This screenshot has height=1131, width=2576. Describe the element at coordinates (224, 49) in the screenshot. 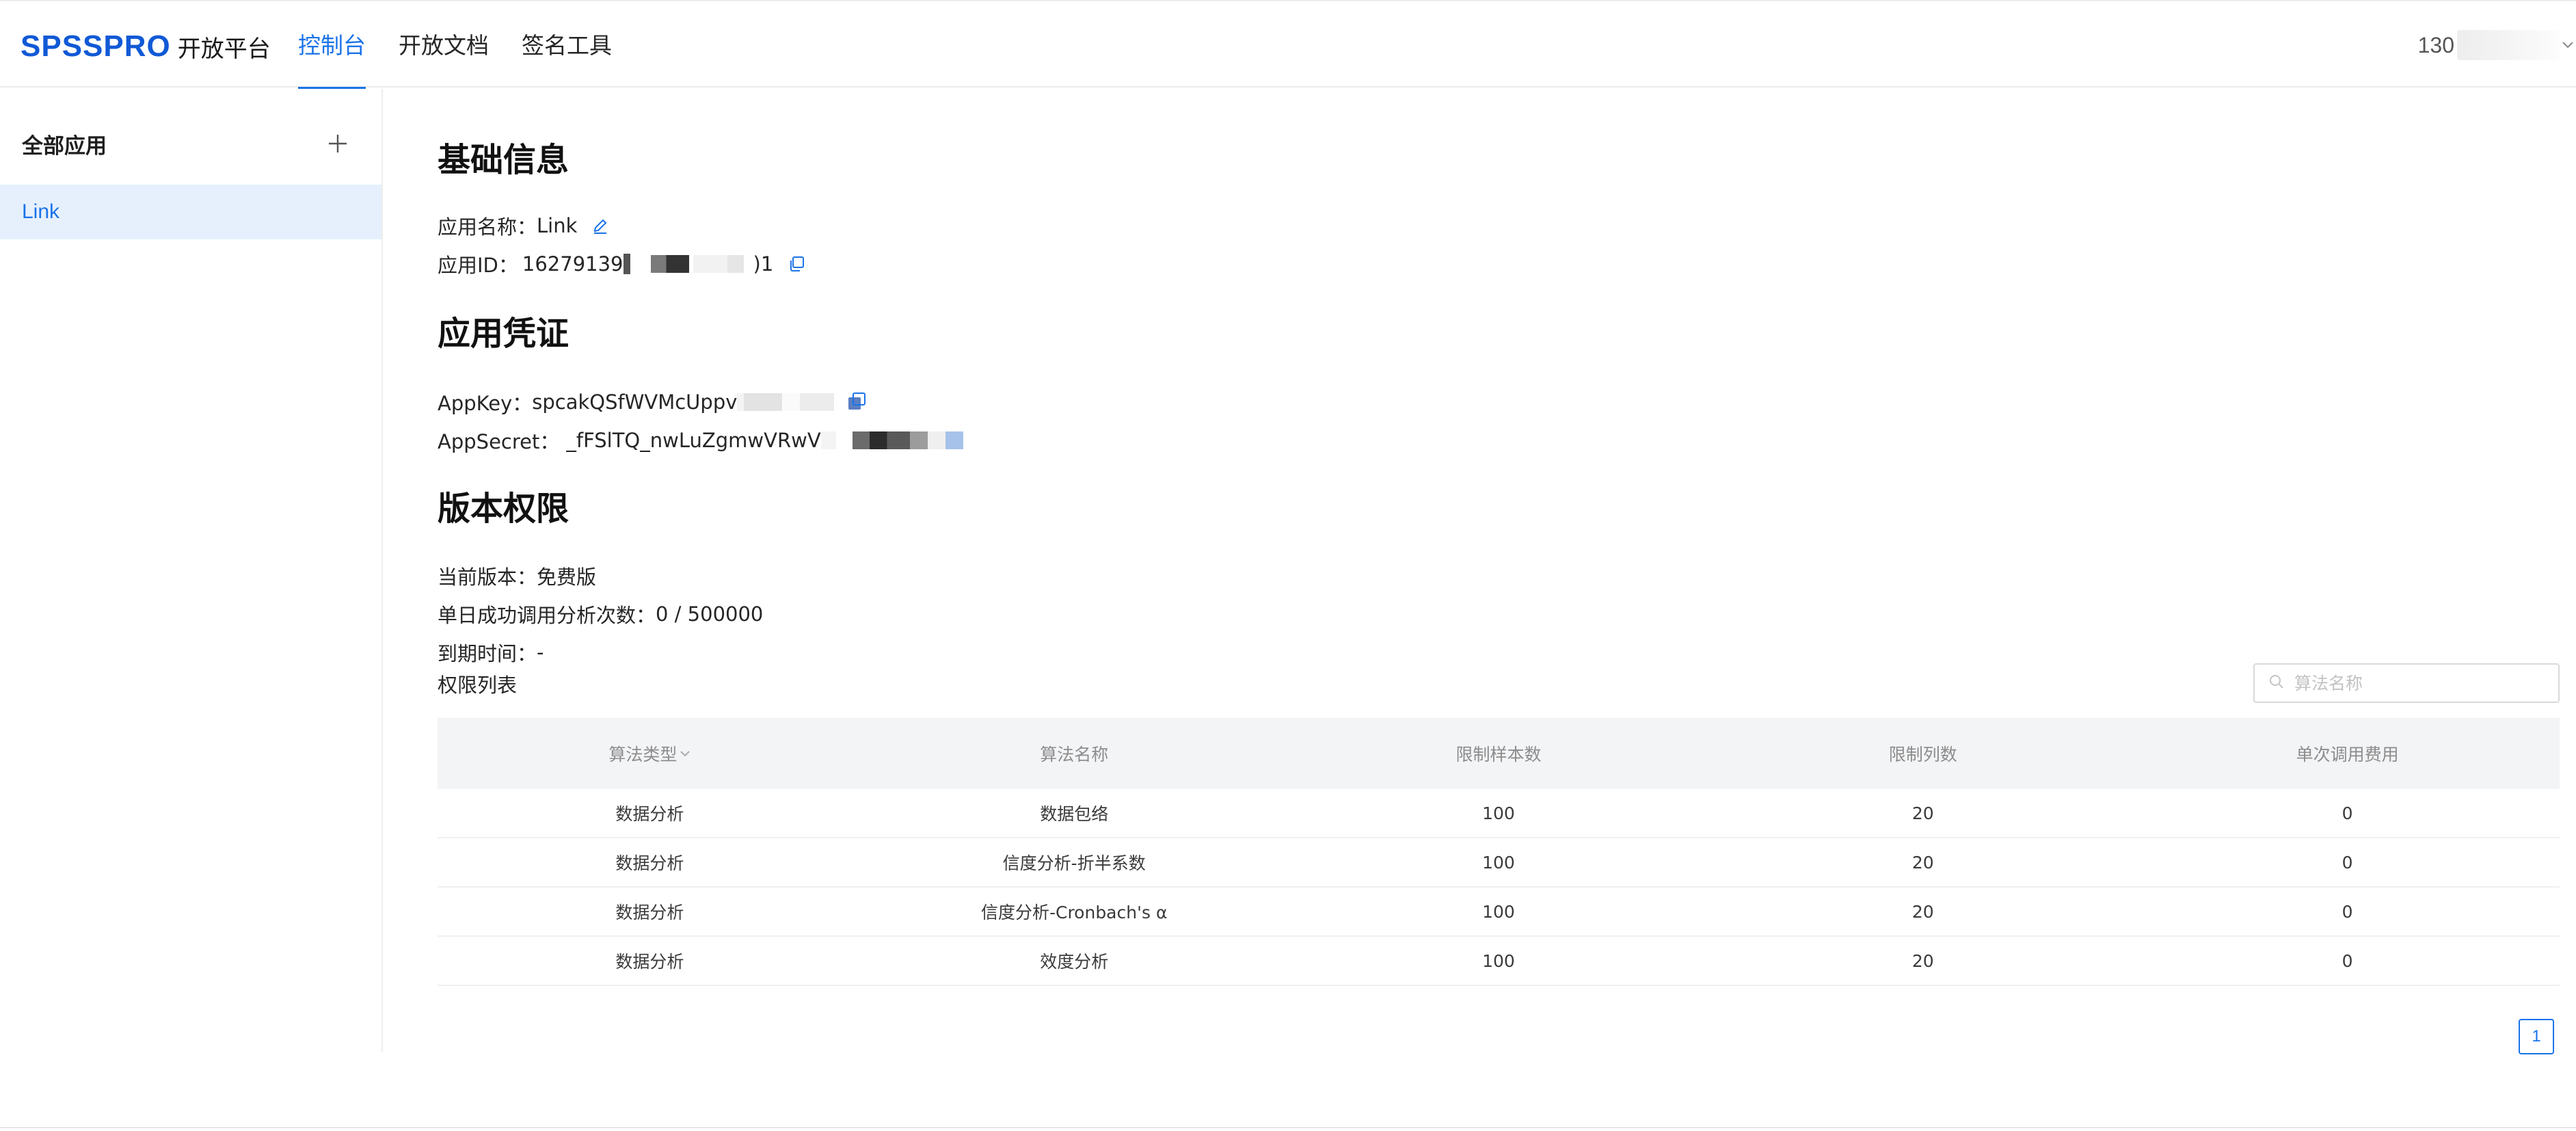

I see `logo-subtitle: 开放平台` at that location.